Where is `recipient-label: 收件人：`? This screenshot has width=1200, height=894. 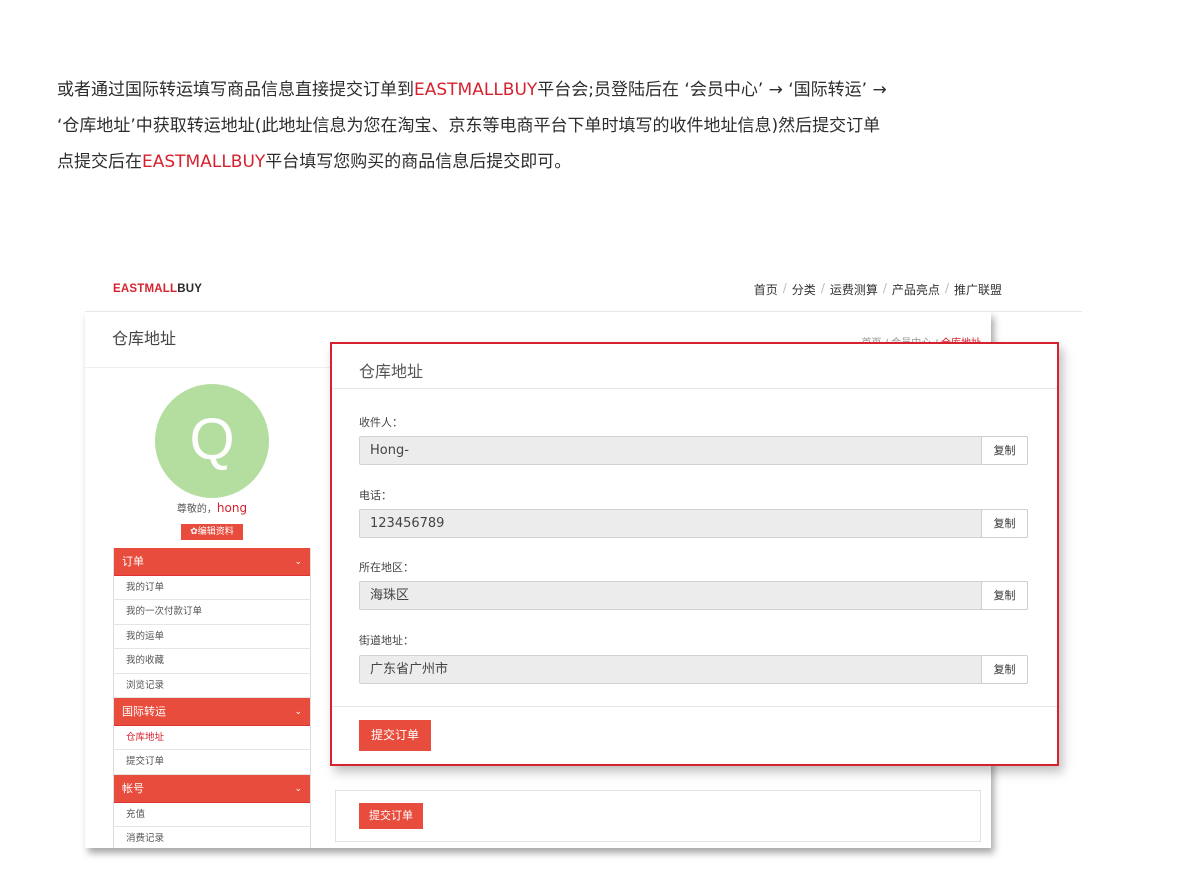
recipient-label: 收件人： is located at coordinates (381, 422).